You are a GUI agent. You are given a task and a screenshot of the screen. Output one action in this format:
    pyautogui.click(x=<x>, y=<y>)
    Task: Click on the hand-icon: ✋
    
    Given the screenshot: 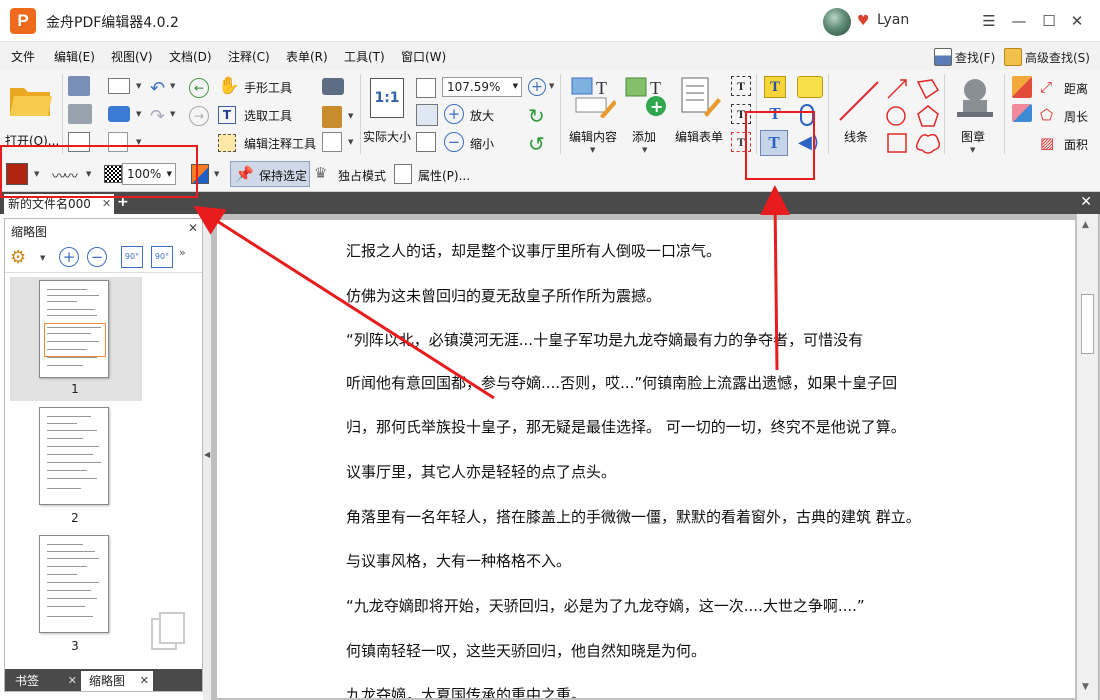 What is the action you would take?
    pyautogui.click(x=229, y=86)
    